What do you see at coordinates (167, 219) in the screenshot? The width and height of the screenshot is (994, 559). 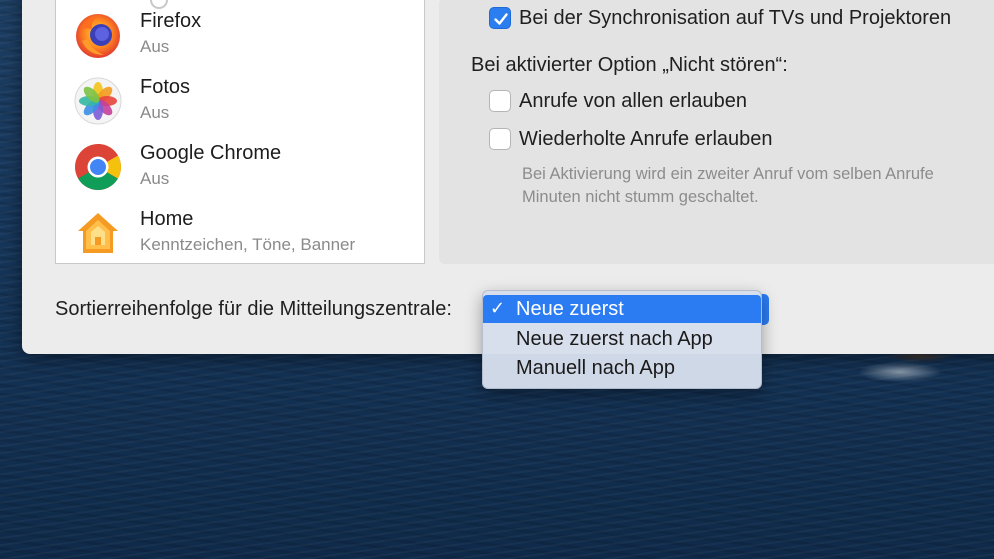 I see `app-name: Home` at bounding box center [167, 219].